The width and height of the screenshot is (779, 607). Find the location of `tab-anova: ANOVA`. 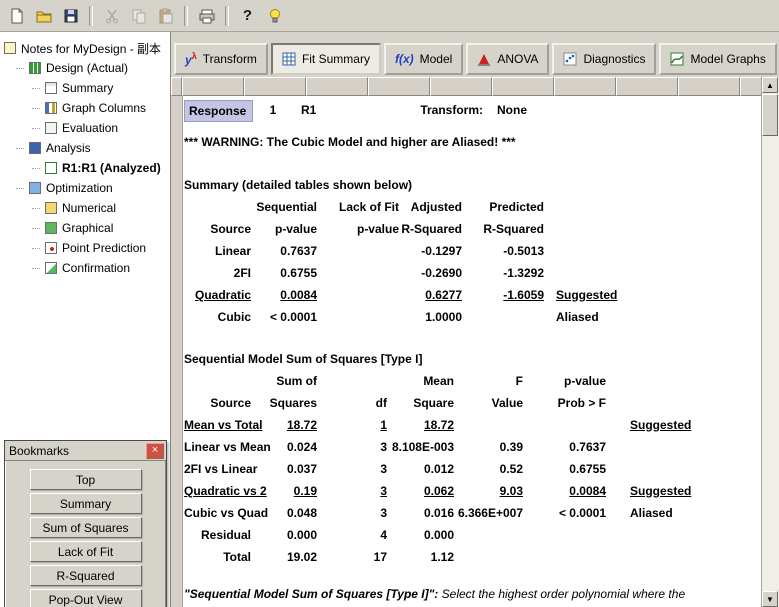

tab-anova: ANOVA is located at coordinates (508, 59).